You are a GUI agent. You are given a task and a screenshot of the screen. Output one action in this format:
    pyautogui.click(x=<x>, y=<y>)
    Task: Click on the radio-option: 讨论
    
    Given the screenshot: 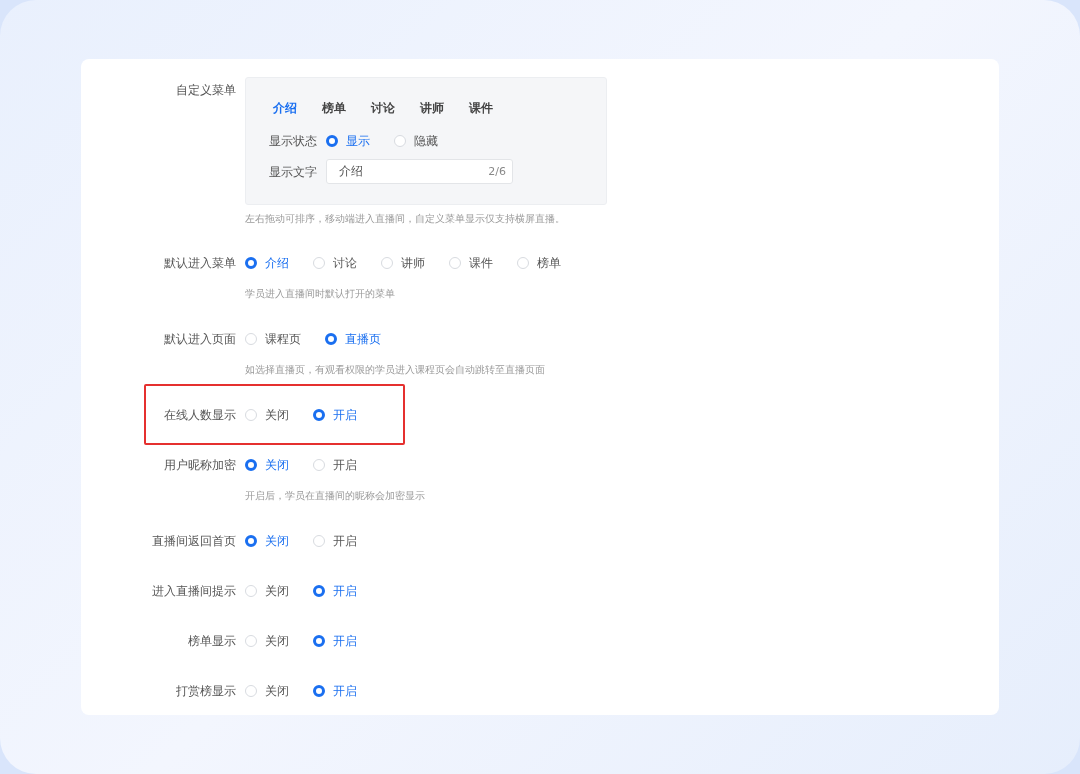 What is the action you would take?
    pyautogui.click(x=335, y=263)
    